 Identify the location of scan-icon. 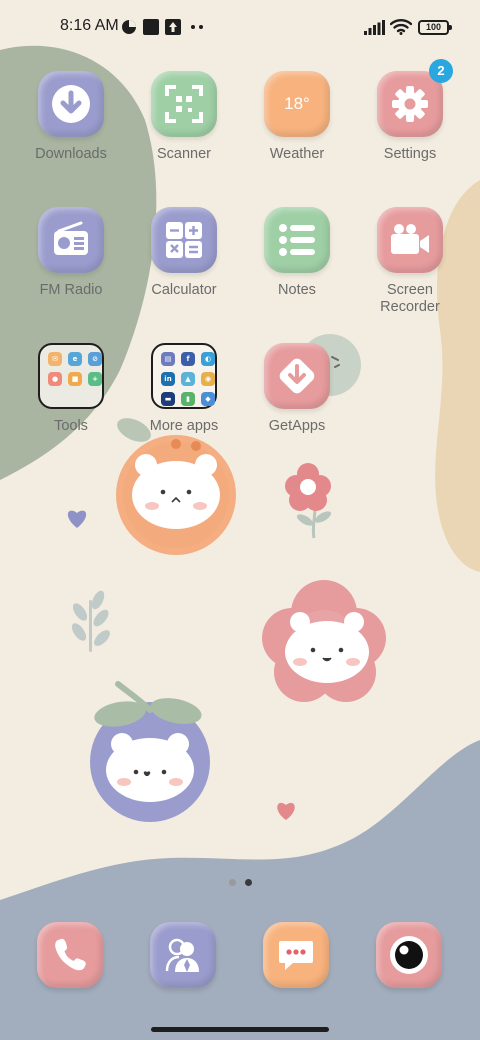
(184, 104).